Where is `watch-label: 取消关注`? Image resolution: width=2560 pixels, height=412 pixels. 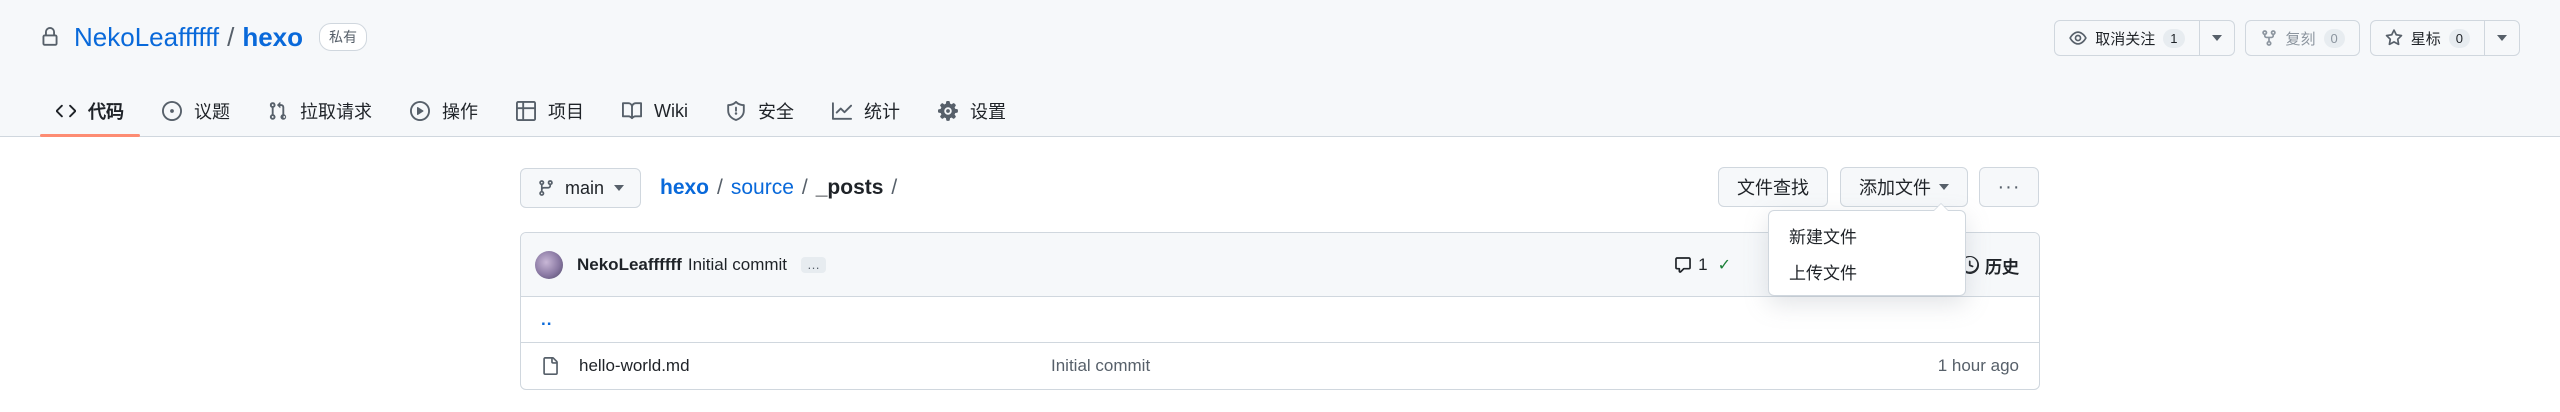 watch-label: 取消关注 is located at coordinates (2125, 39).